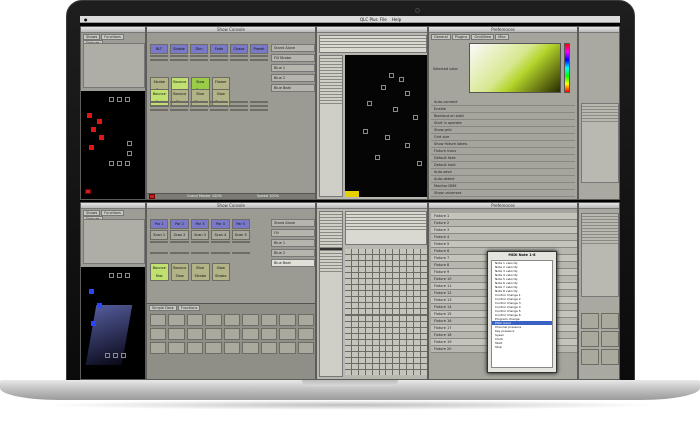 This screenshot has width=700, height=422. What do you see at coordinates (240, 224) in the screenshot?
I see `cue-button: Par 5` at bounding box center [240, 224].